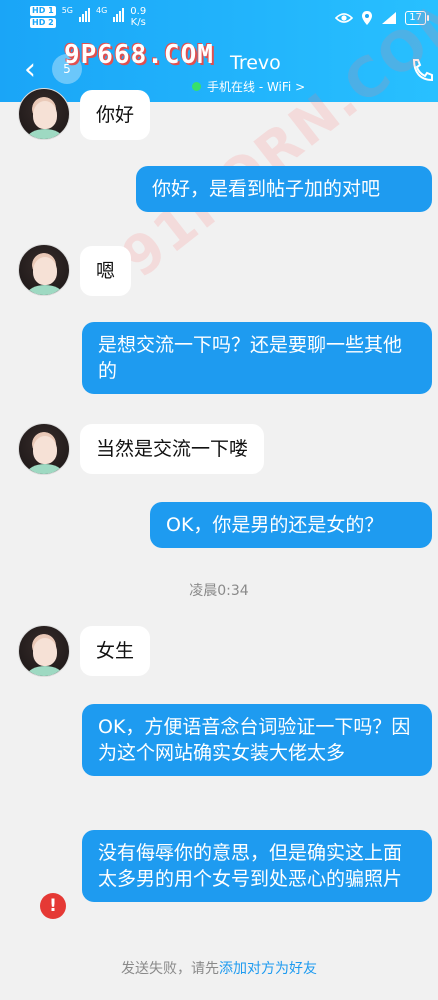  I want to click on send-failed-icon: !, so click(53, 906).